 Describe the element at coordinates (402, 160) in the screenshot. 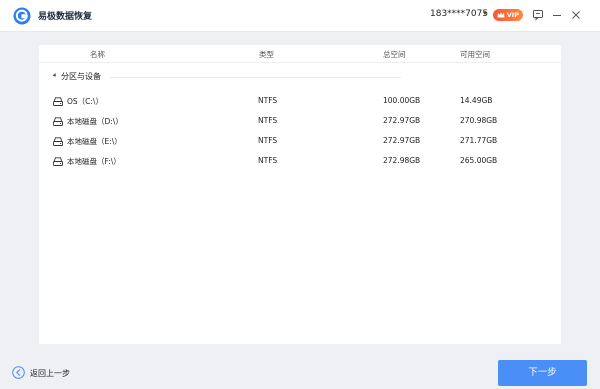

I see `drive-total: 272.98GB` at that location.